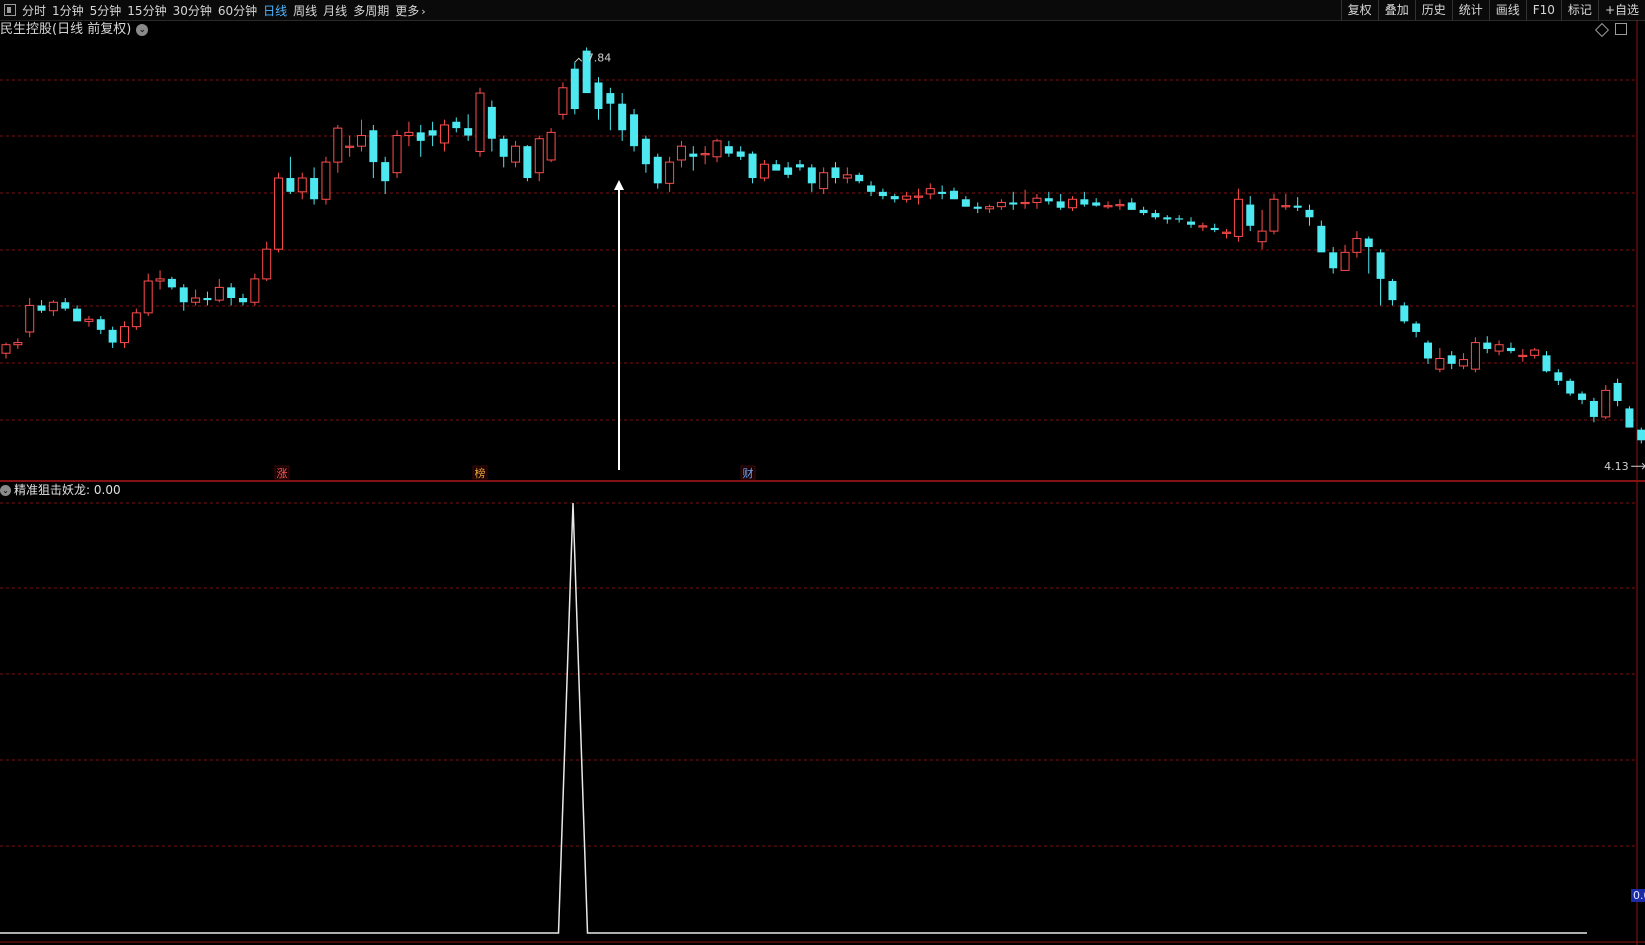  I want to click on event-marker-0: 涨, so click(282, 473).